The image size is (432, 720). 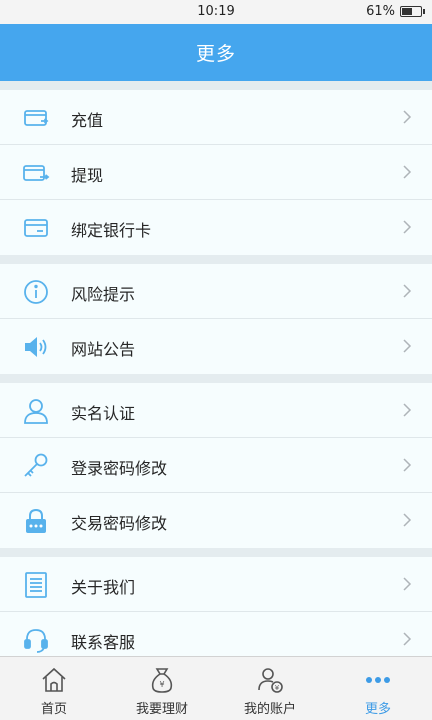 What do you see at coordinates (378, 688) in the screenshot?
I see `tab-more: 更多` at bounding box center [378, 688].